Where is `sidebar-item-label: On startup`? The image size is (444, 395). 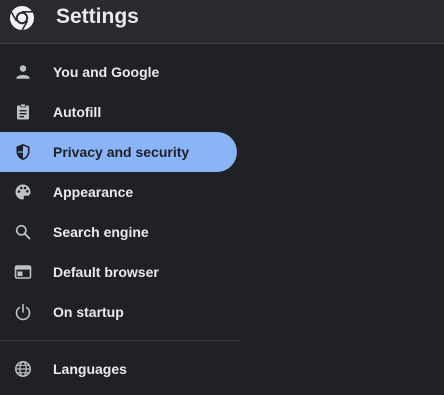 sidebar-item-label: On startup is located at coordinates (88, 312).